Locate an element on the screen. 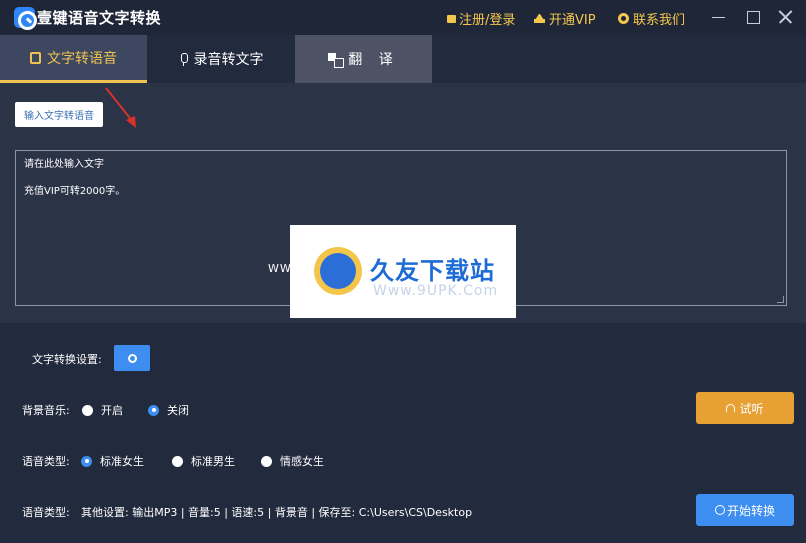 This screenshot has height=543, width=806. watermark-url: Www.9UPK.Com is located at coordinates (436, 291).